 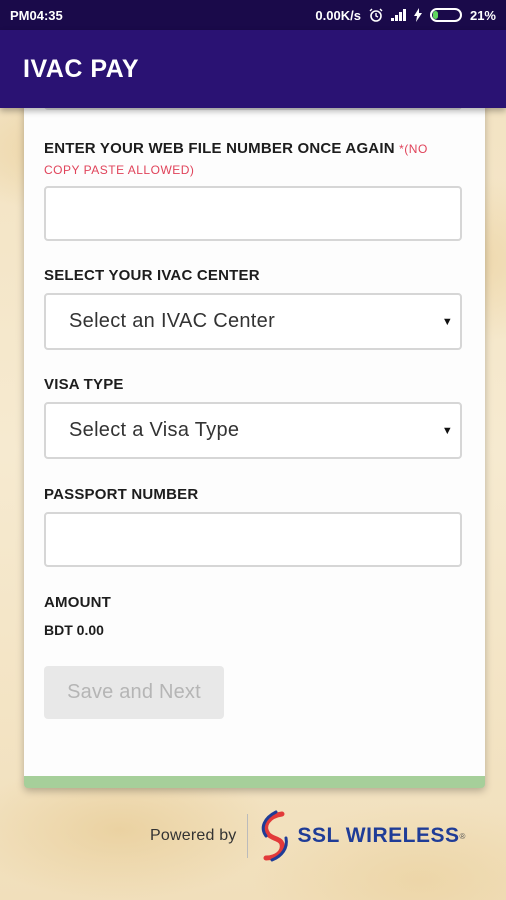 What do you see at coordinates (81, 68) in the screenshot?
I see `app-title: IVAC PAY` at bounding box center [81, 68].